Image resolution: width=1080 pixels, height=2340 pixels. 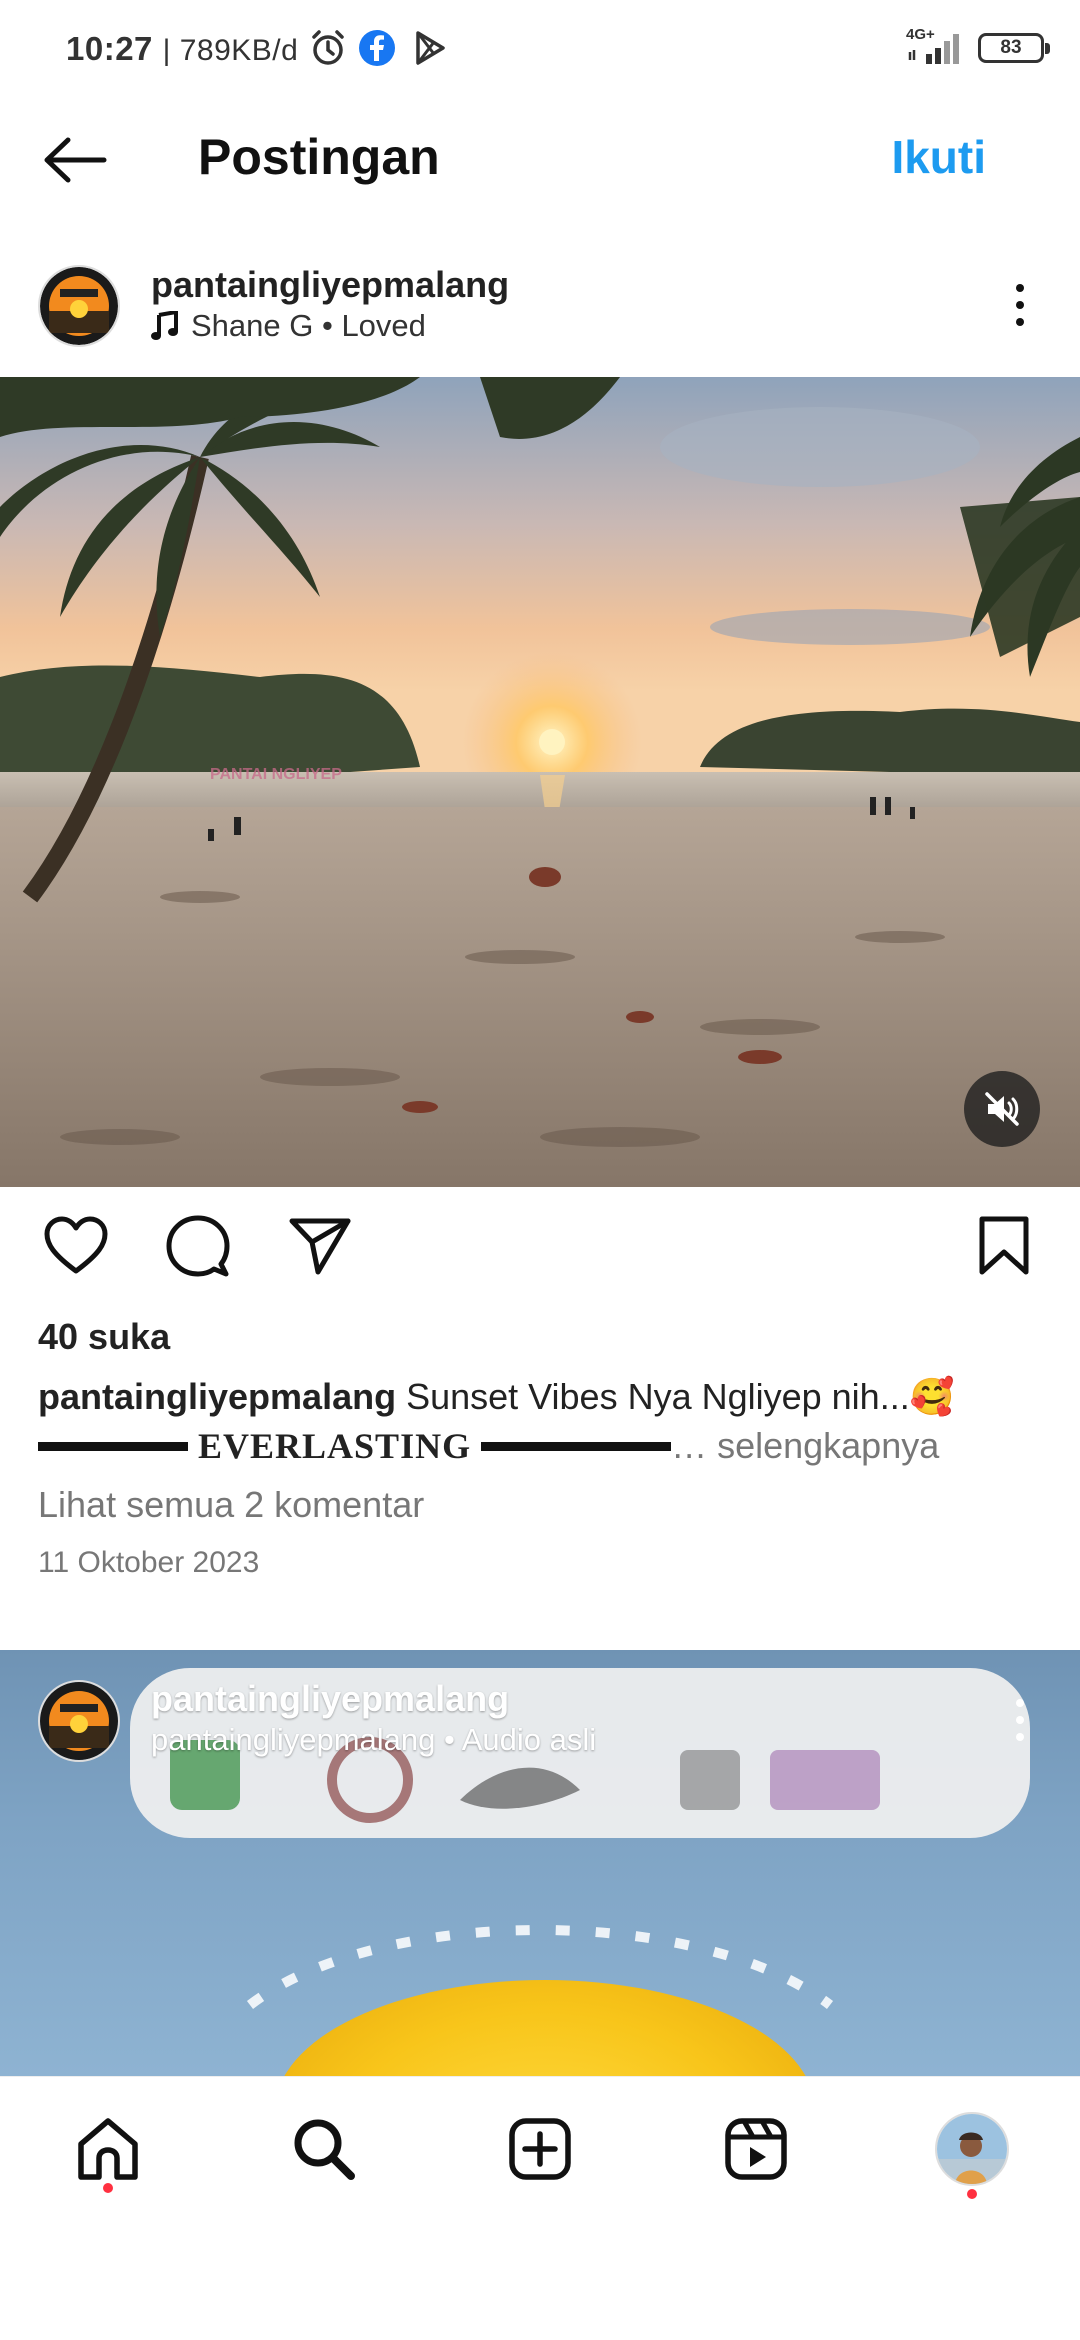 I want to click on battery-icon: 83, so click(x=1014, y=48).